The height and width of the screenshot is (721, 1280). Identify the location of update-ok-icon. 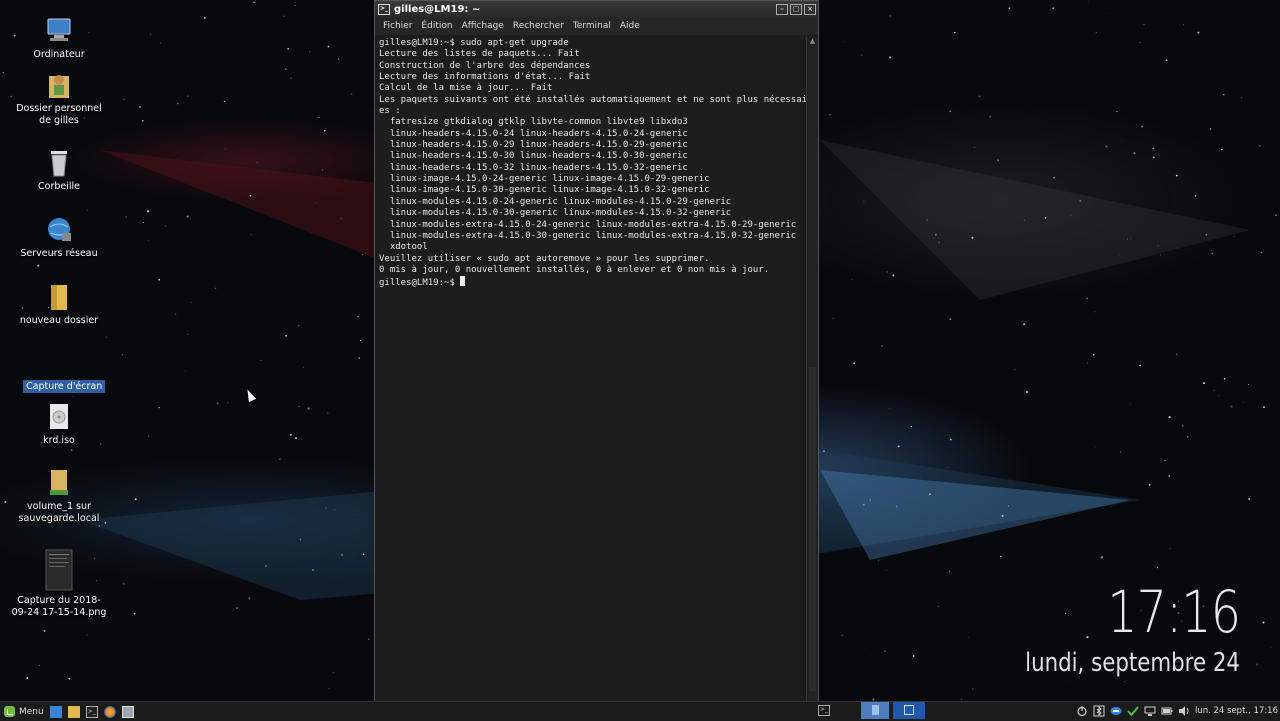
(1133, 711).